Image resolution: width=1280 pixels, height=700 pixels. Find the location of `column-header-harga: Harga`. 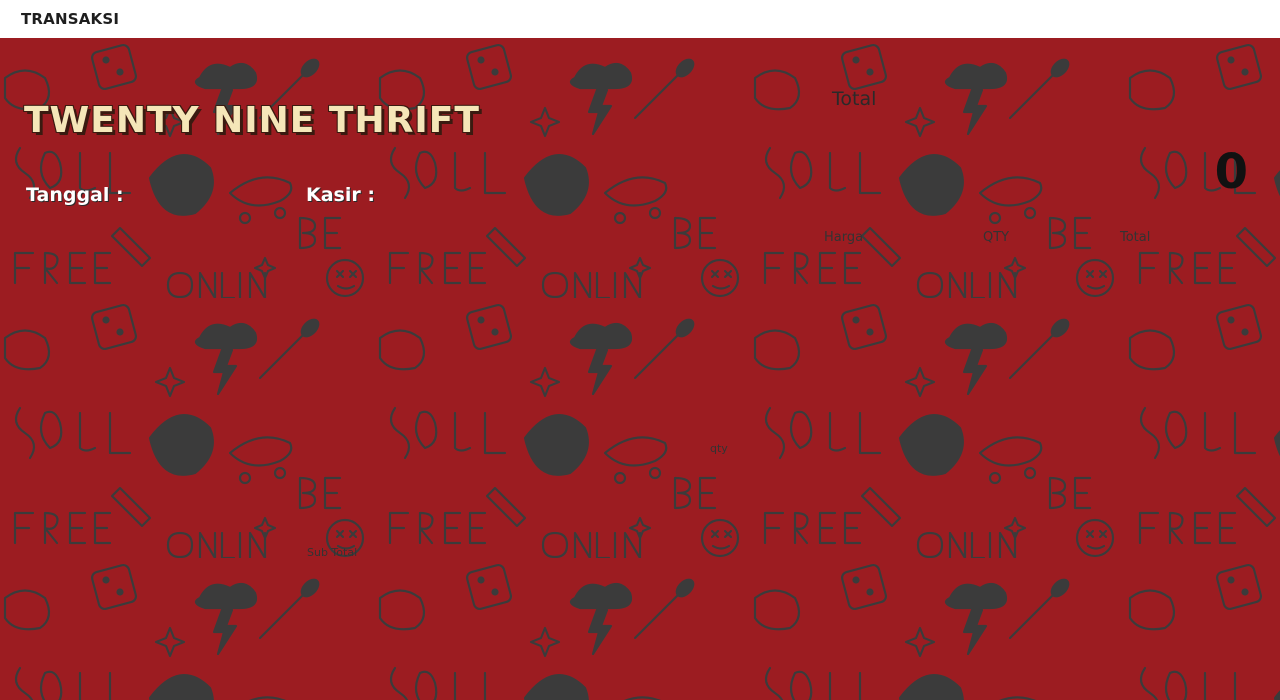

column-header-harga: Harga is located at coordinates (844, 237).